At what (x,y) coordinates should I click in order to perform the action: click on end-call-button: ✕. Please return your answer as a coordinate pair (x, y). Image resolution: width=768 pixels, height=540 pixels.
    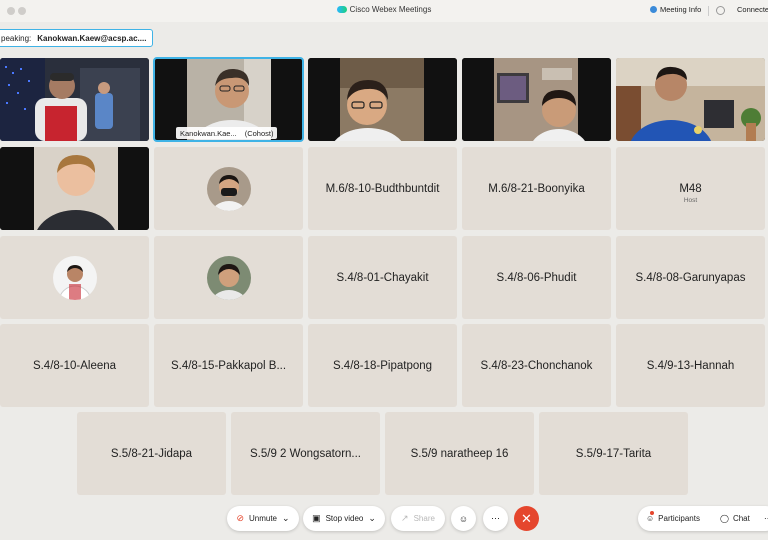
    Looking at the image, I should click on (526, 518).